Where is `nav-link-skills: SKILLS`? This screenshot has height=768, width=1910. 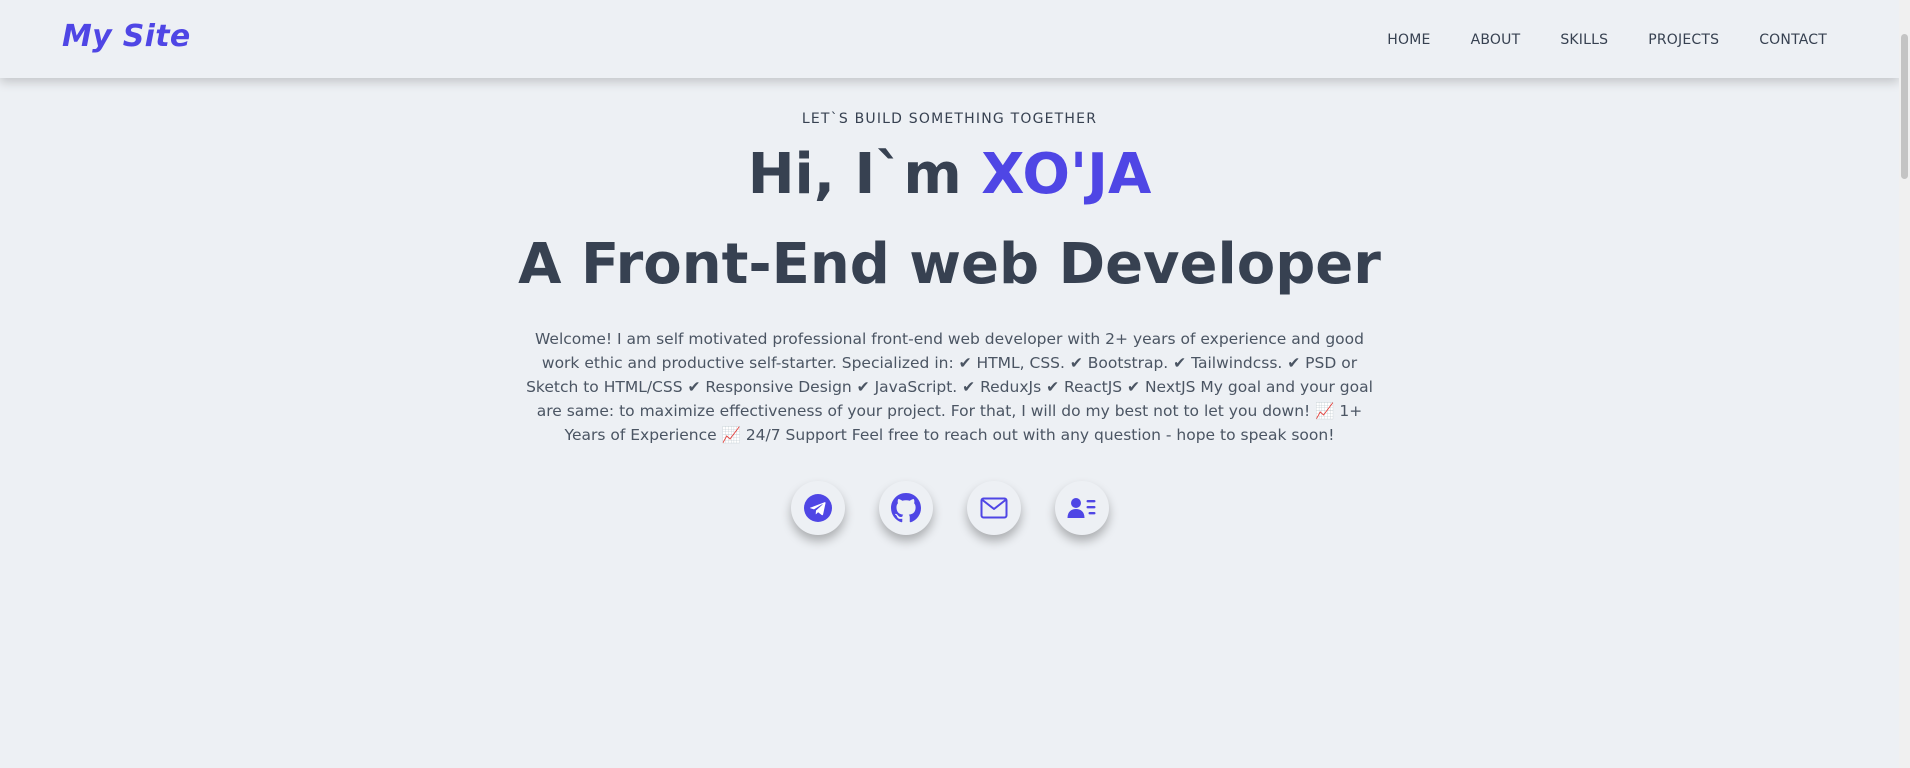
nav-link-skills: SKILLS is located at coordinates (1584, 40).